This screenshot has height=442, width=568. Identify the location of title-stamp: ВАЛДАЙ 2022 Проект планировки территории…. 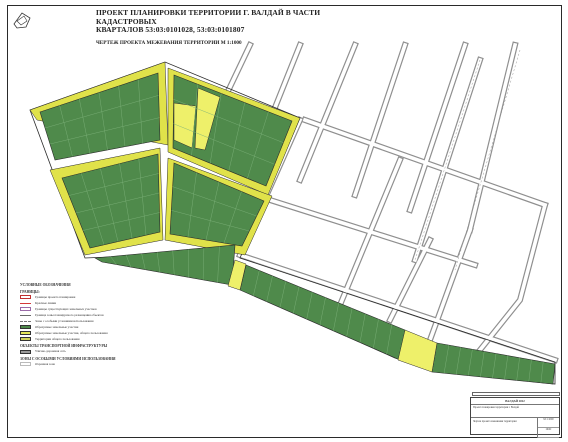
(515, 417).